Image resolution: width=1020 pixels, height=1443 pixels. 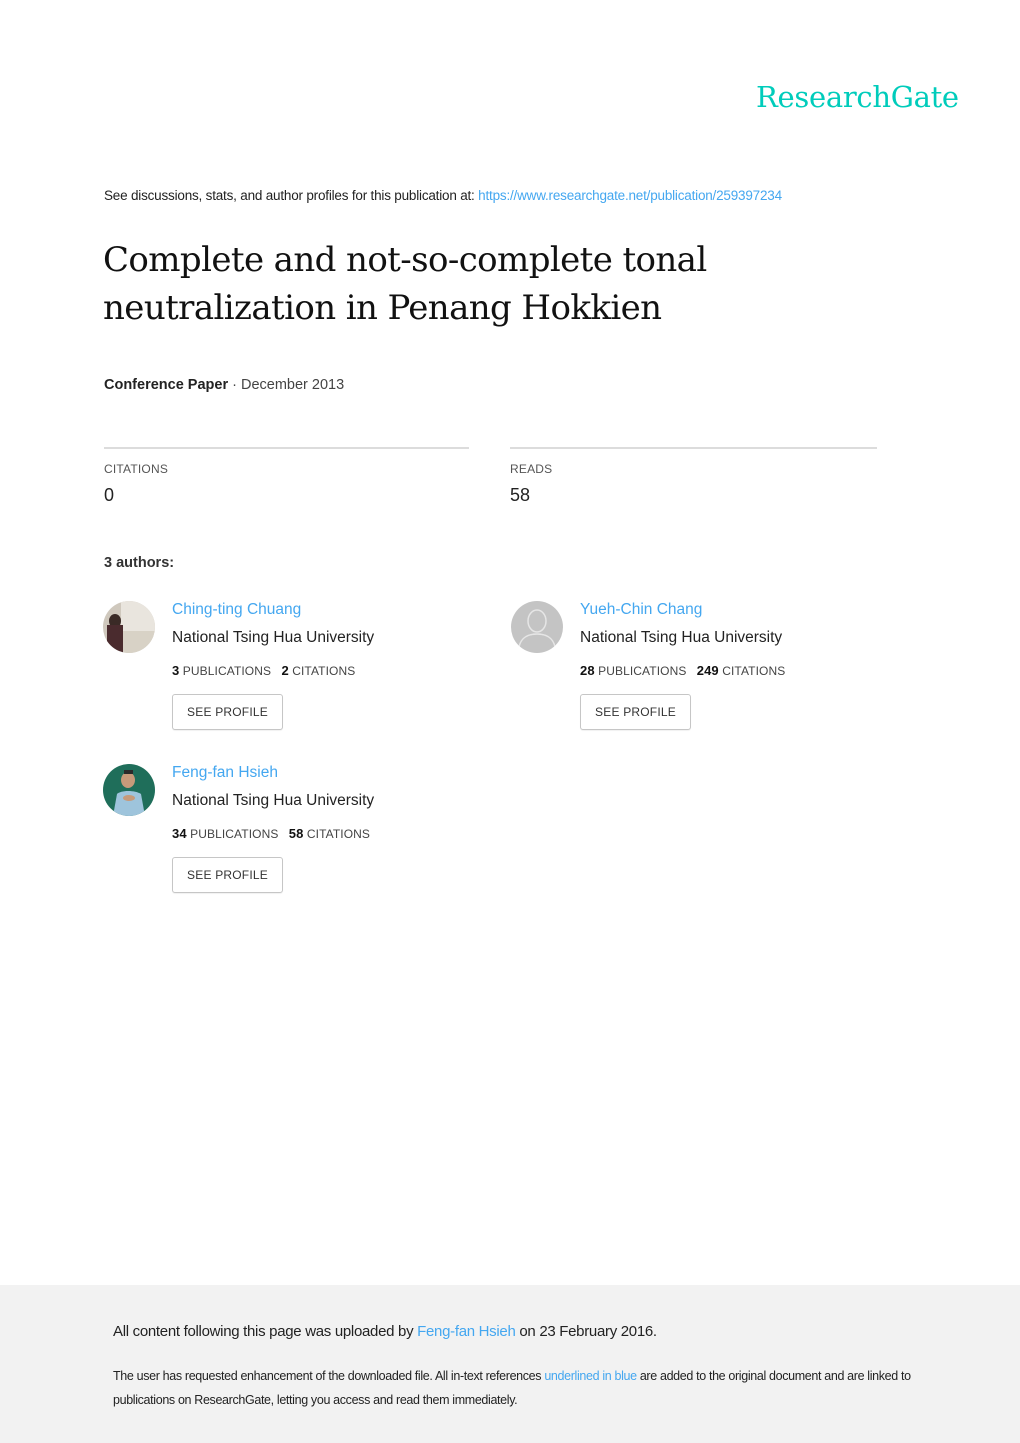 I want to click on reads-value: 58, so click(x=520, y=495).